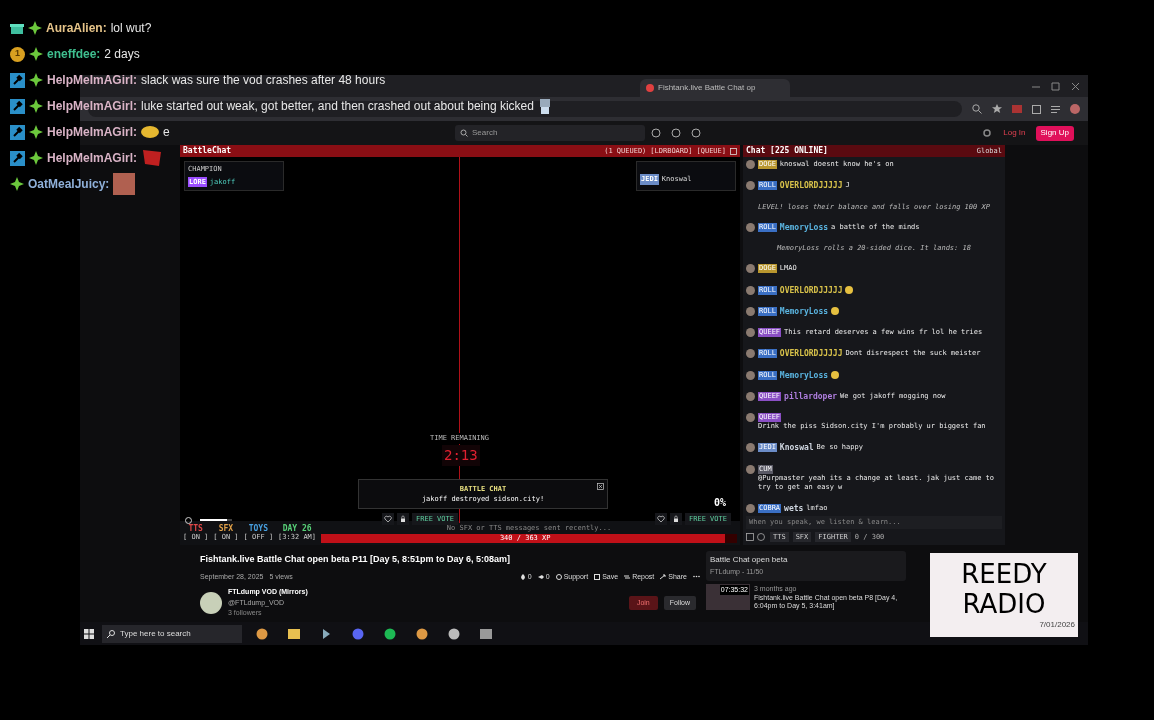  What do you see at coordinates (172, 633) in the screenshot?
I see `taskbar-search: Type here to search` at bounding box center [172, 633].